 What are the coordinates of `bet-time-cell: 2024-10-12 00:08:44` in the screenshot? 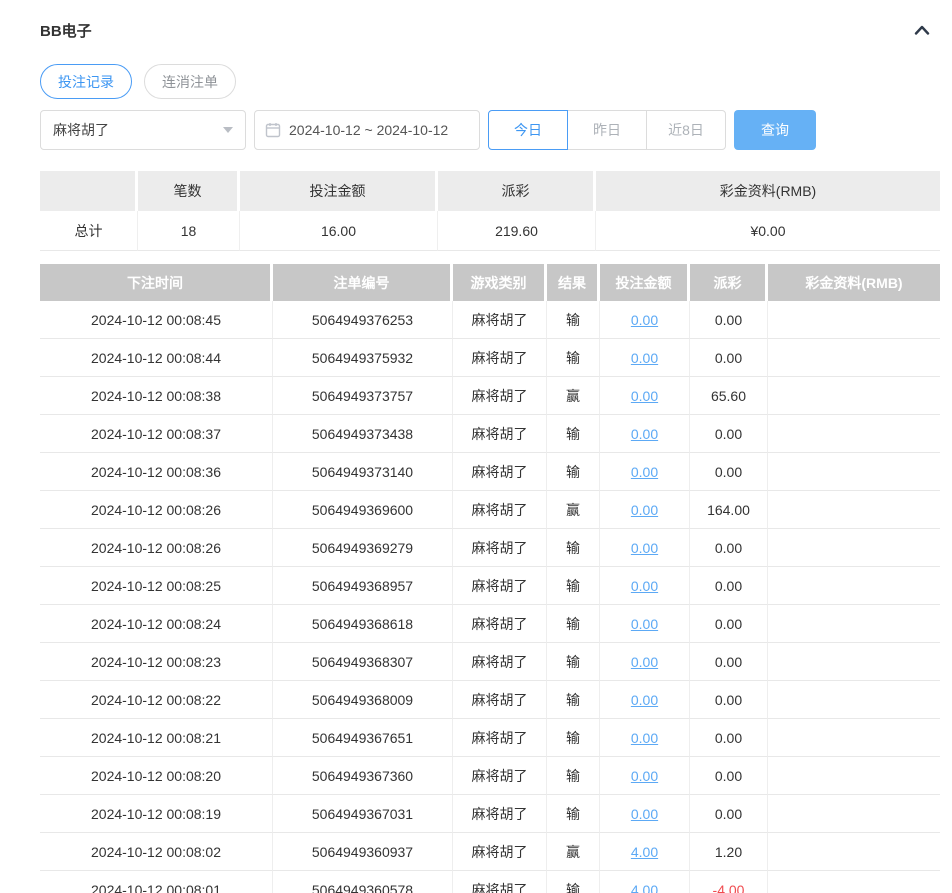 It's located at (156, 358).